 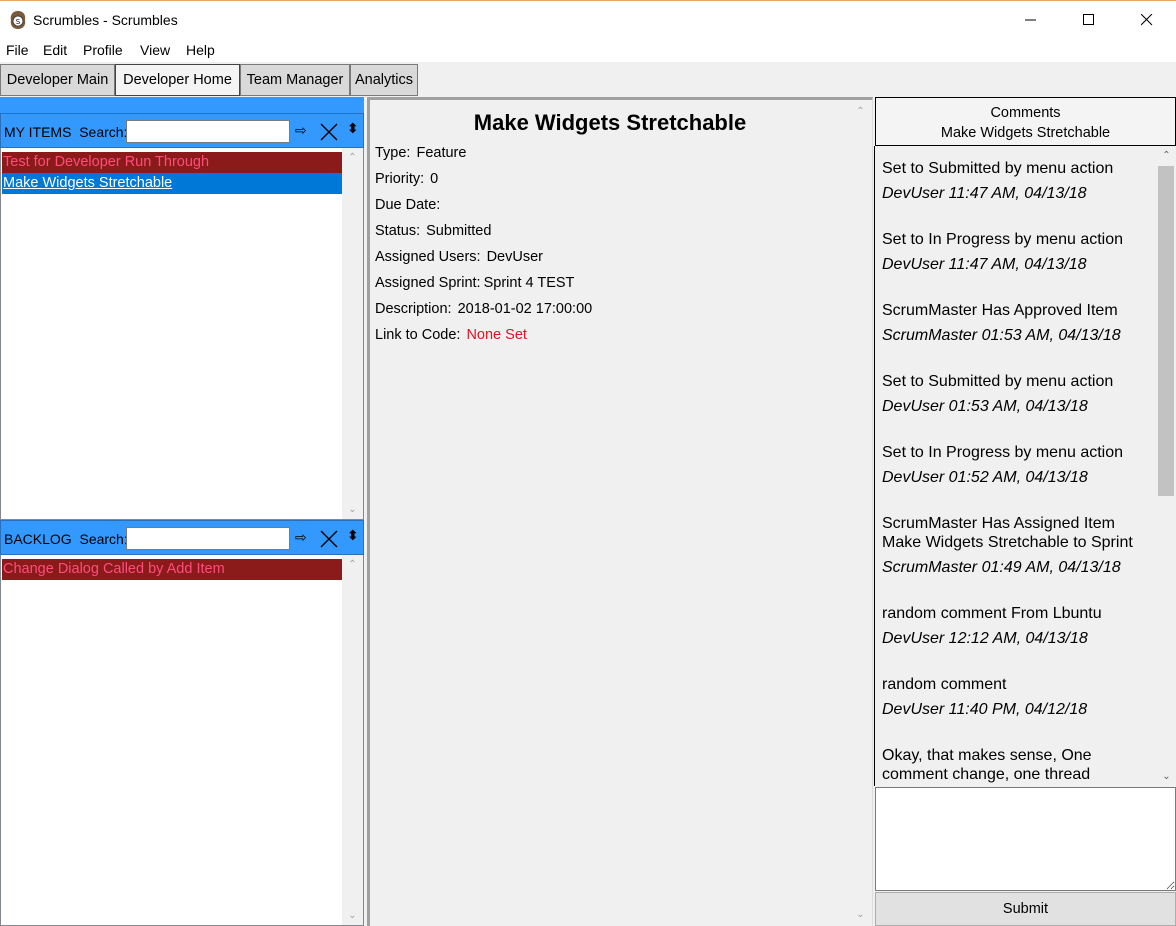 I want to click on scrollbar-thumb, so click(x=1166, y=331).